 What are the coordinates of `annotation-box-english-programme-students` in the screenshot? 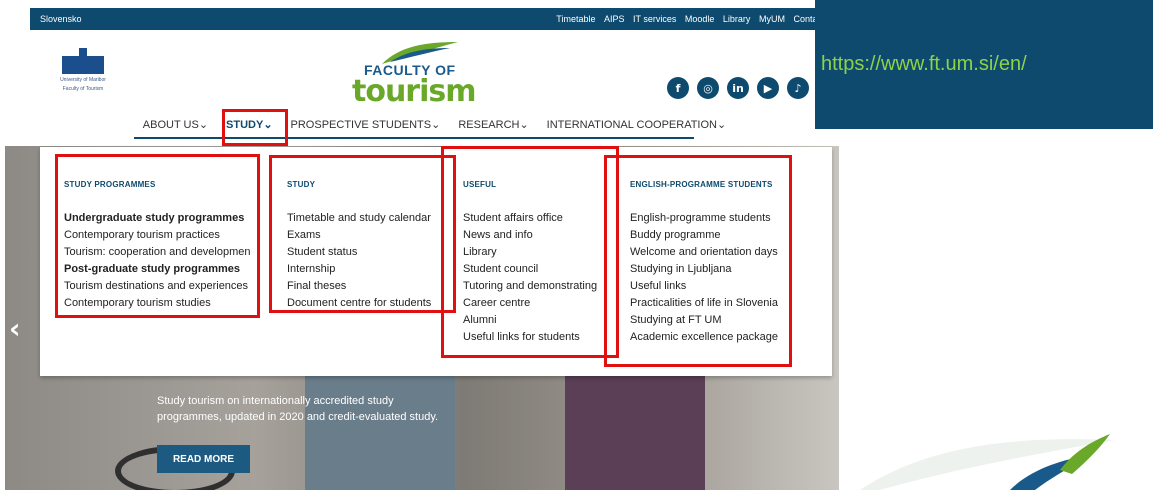 It's located at (698, 261).